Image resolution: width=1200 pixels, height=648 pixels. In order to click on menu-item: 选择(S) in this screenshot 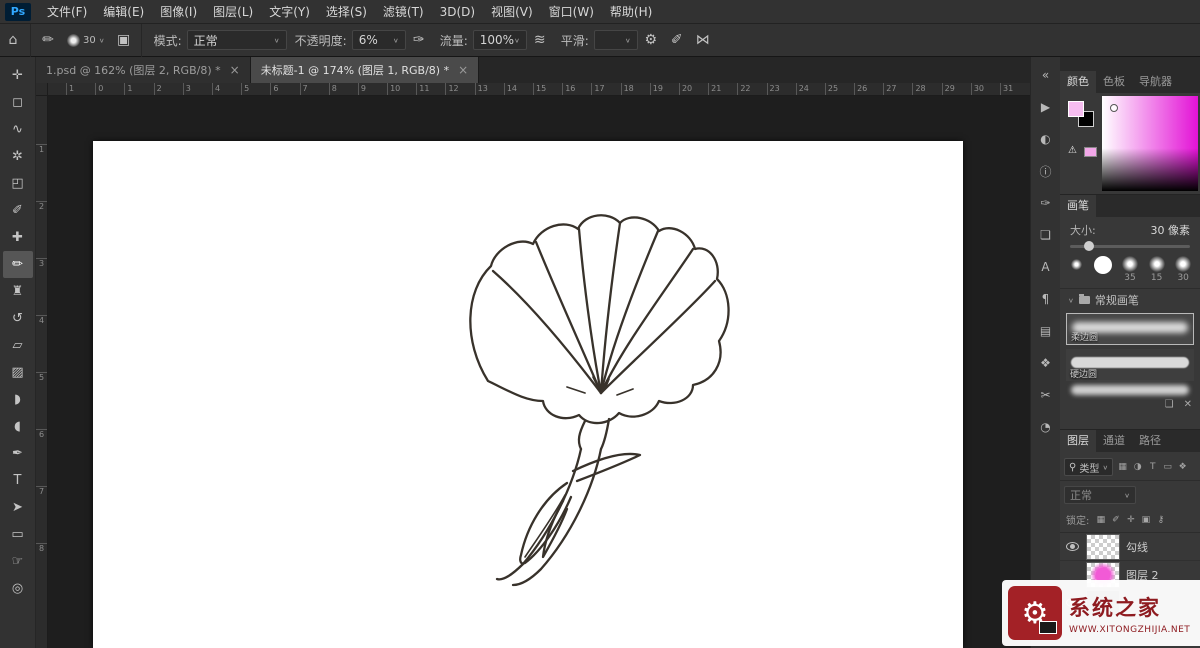, I will do `click(346, 12)`.